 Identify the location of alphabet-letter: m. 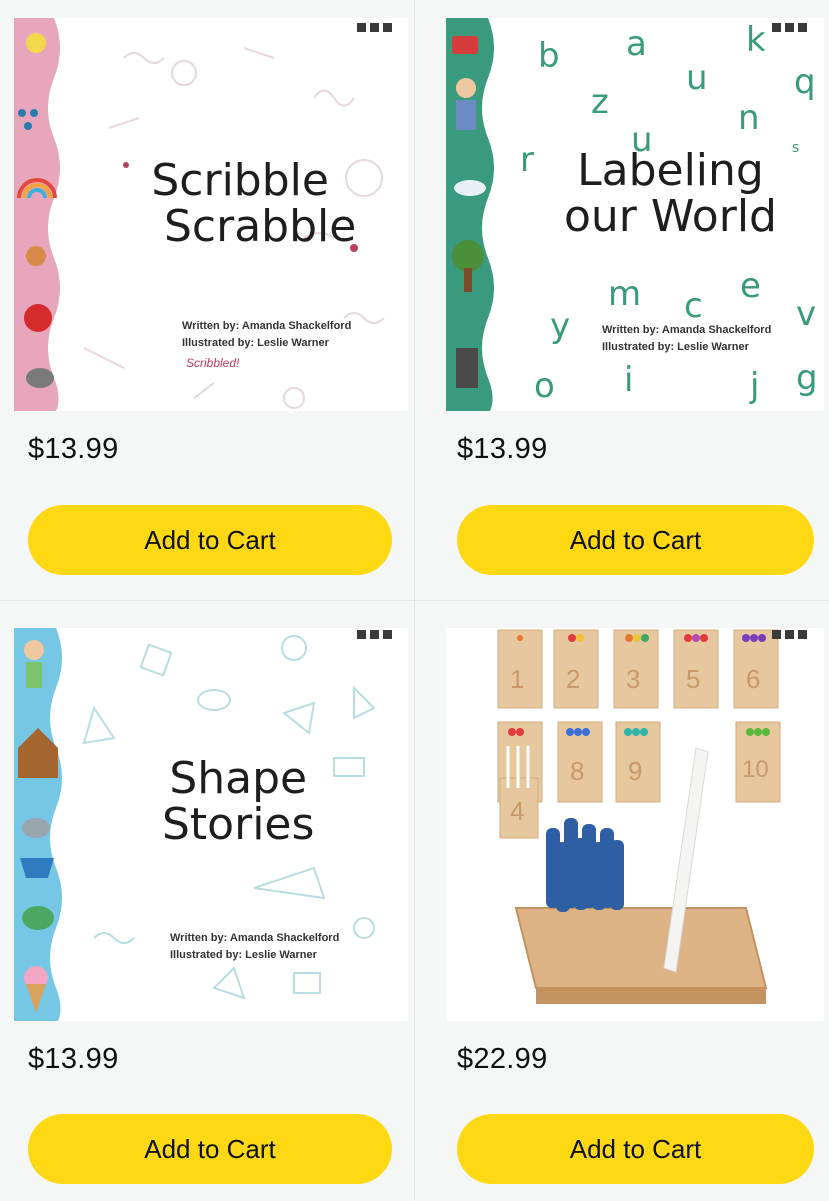
(625, 294).